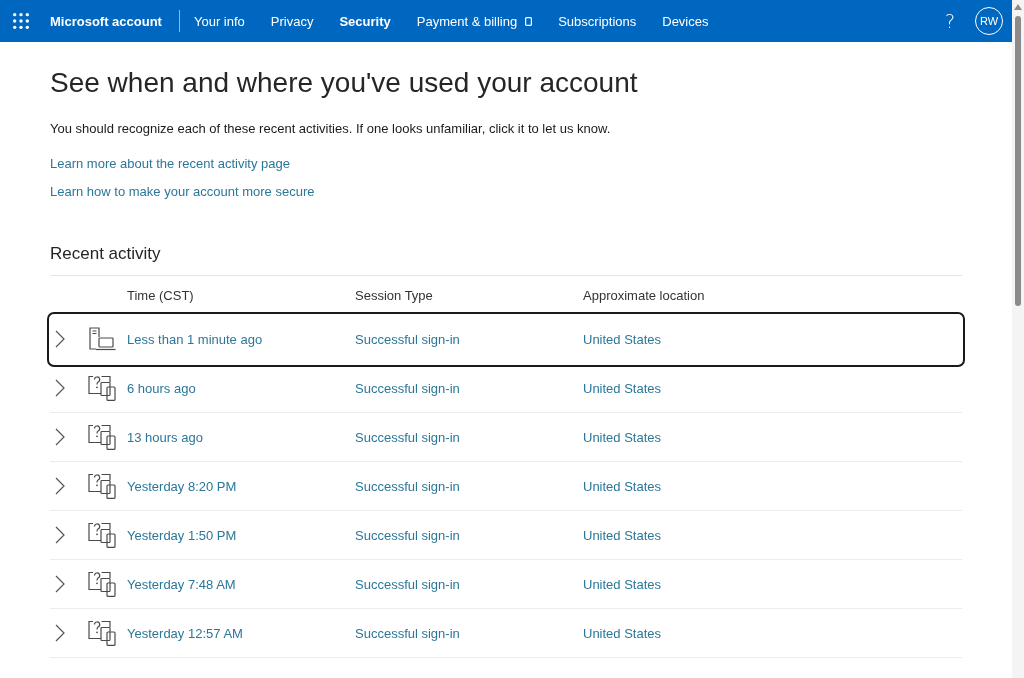  I want to click on nav-tab: Devices, so click(685, 21).